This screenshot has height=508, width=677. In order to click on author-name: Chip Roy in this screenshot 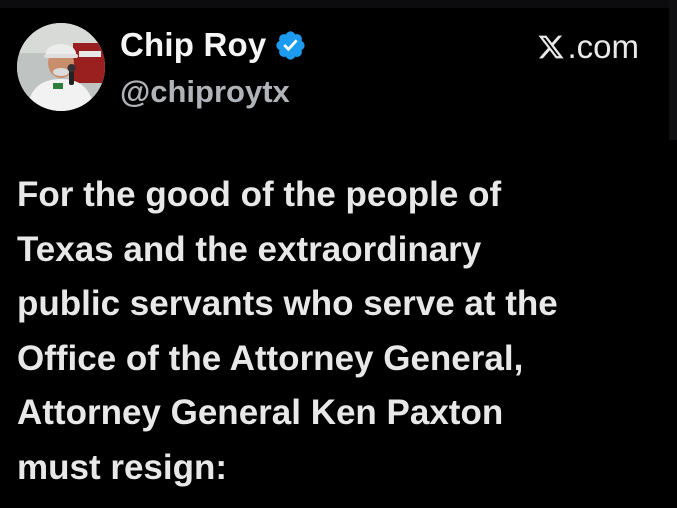, I will do `click(213, 45)`.